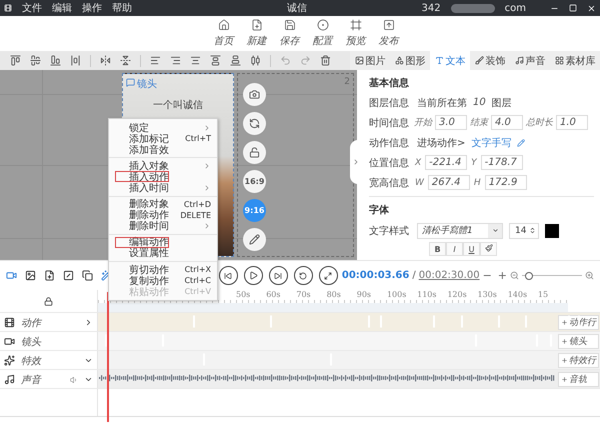  What do you see at coordinates (495, 230) in the screenshot?
I see `caret-icon` at bounding box center [495, 230].